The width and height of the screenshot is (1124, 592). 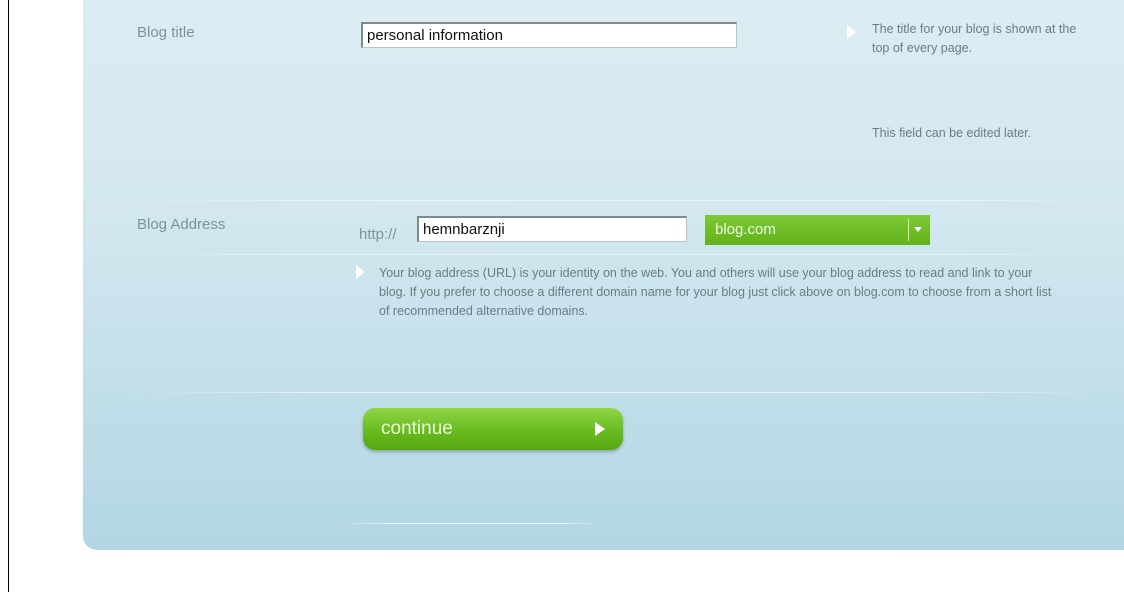 What do you see at coordinates (817, 230) in the screenshot?
I see `domain-select: blog.com` at bounding box center [817, 230].